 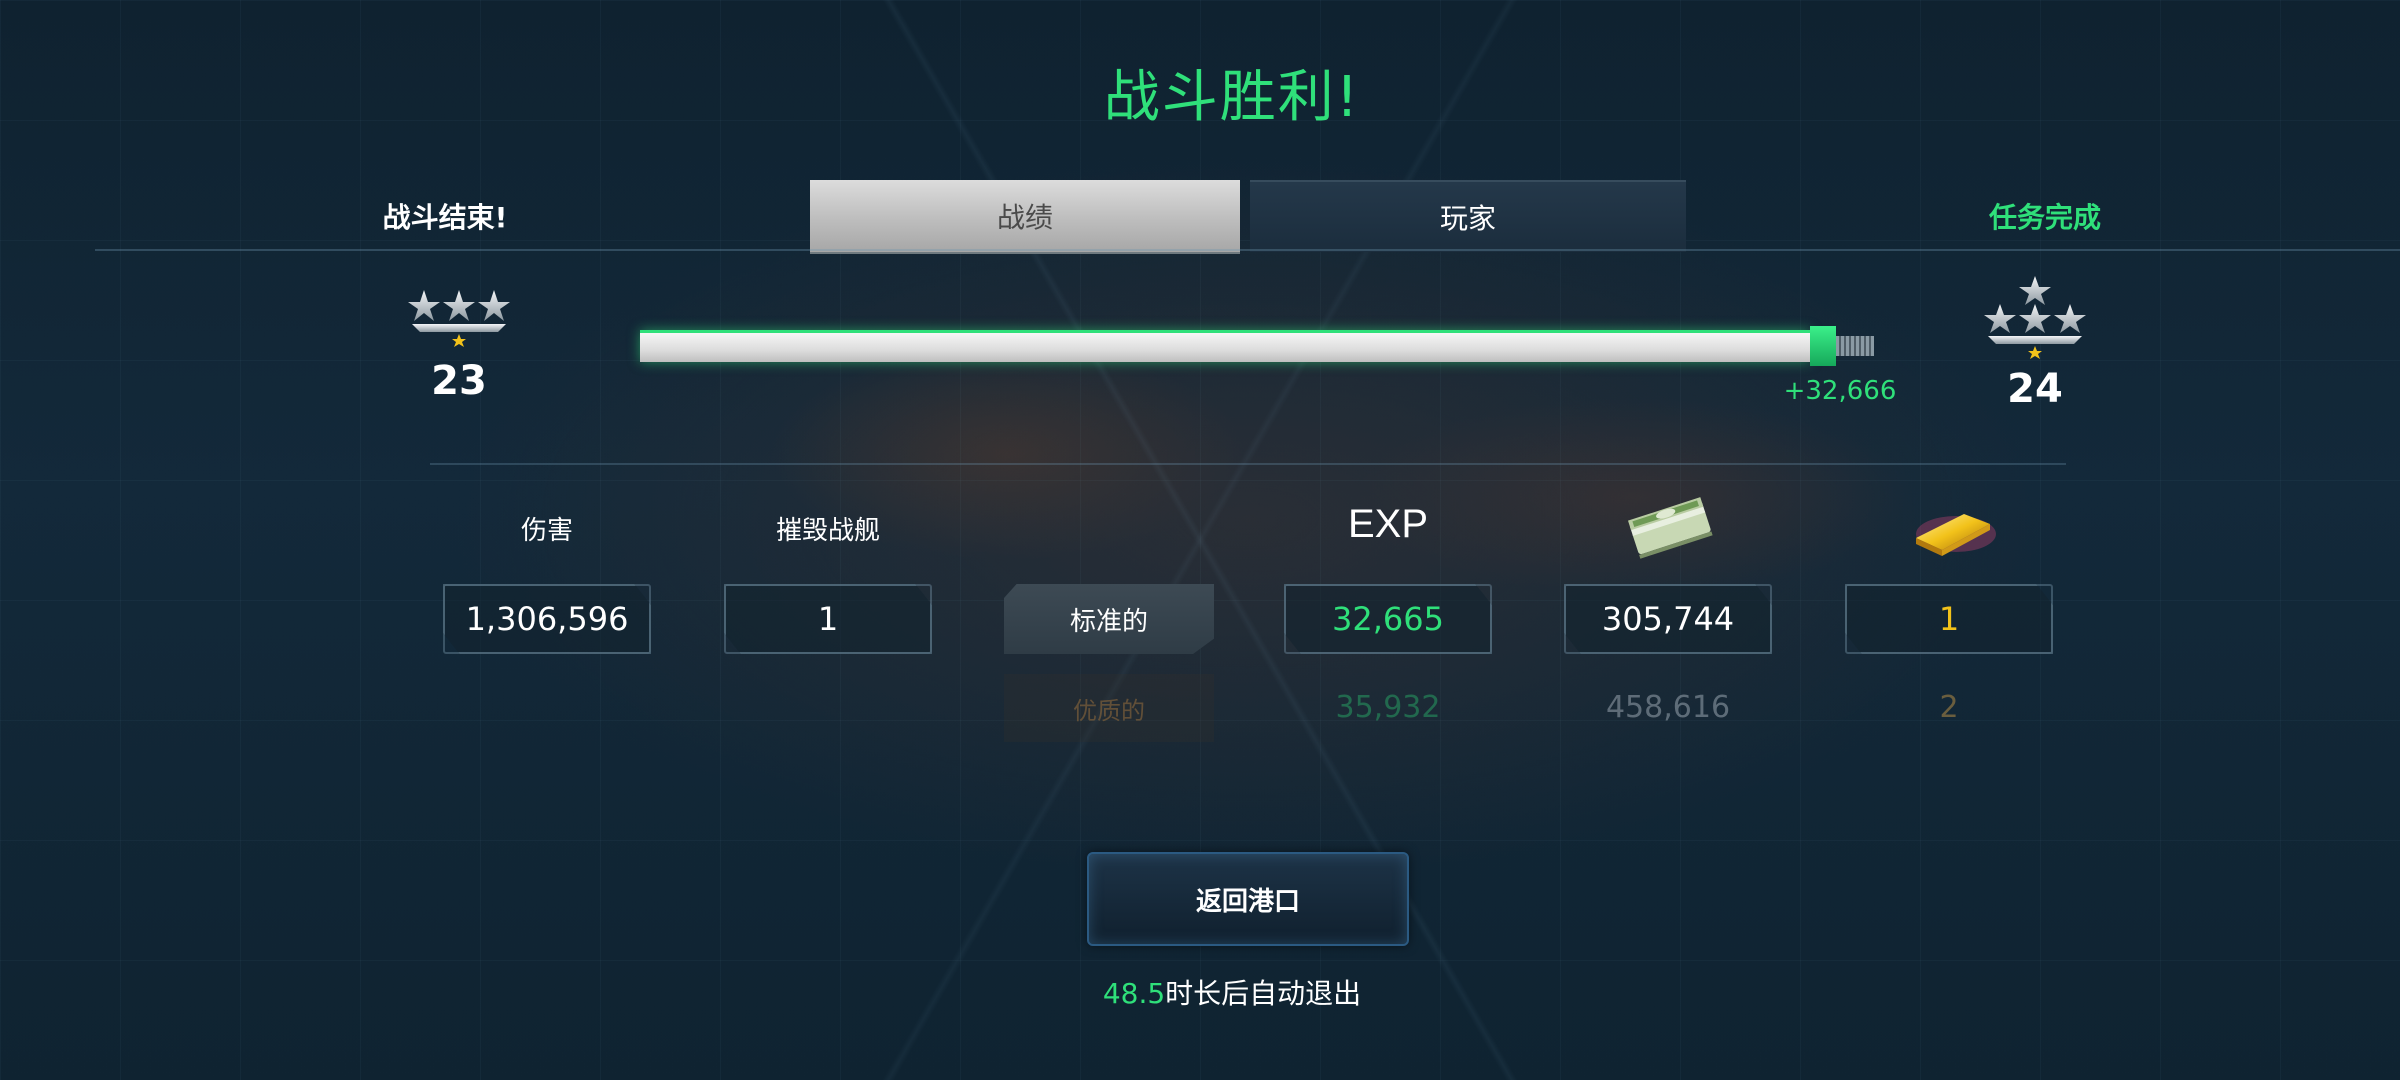 I want to click on countdown-seconds: 48.5, so click(x=1134, y=993).